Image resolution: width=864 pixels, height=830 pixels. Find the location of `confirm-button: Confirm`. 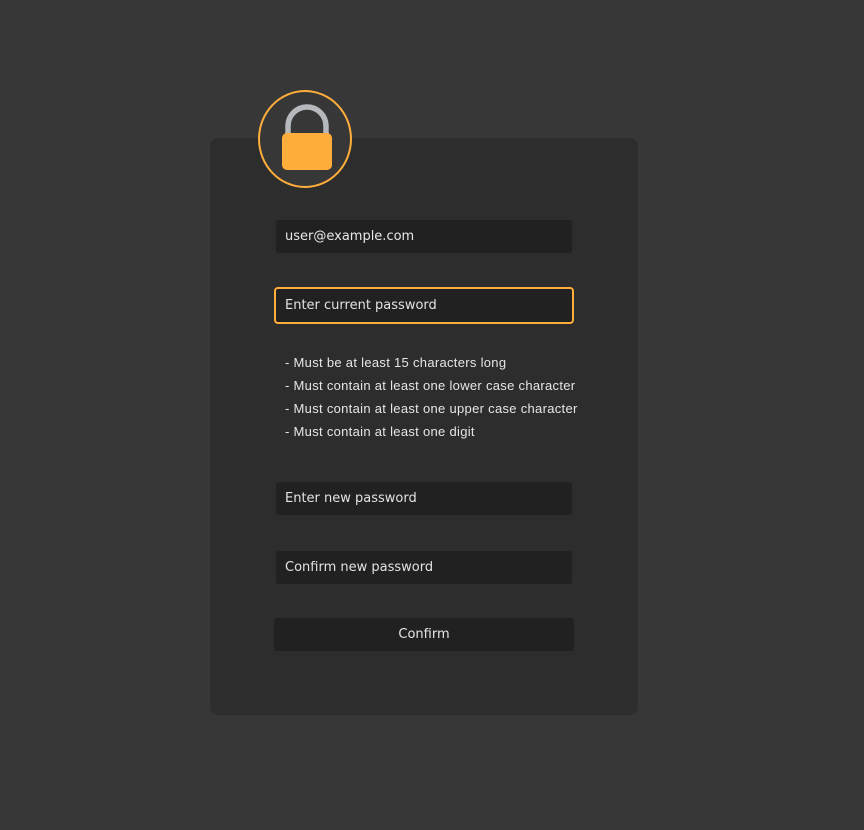

confirm-button: Confirm is located at coordinates (424, 634).